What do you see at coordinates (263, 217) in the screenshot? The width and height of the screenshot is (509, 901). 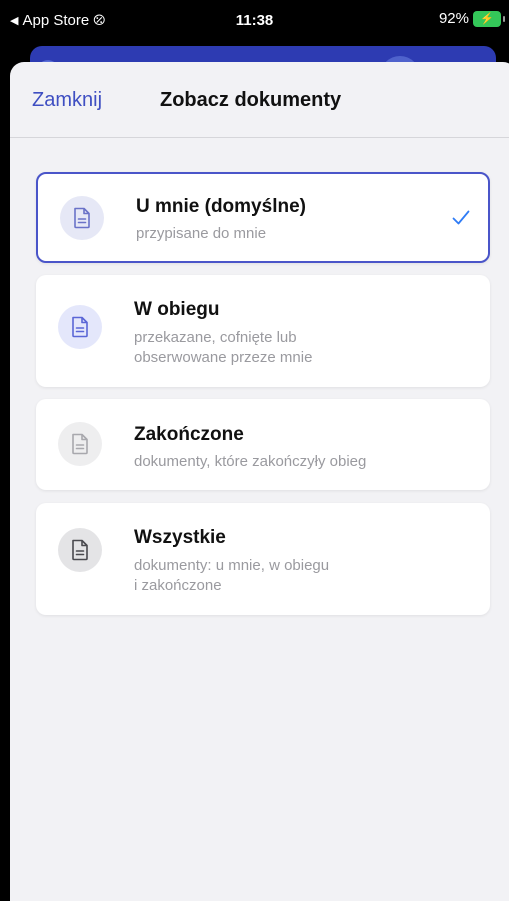 I see `option-u-mnie-card: U mnie (domyślne) przypisane do mnie` at bounding box center [263, 217].